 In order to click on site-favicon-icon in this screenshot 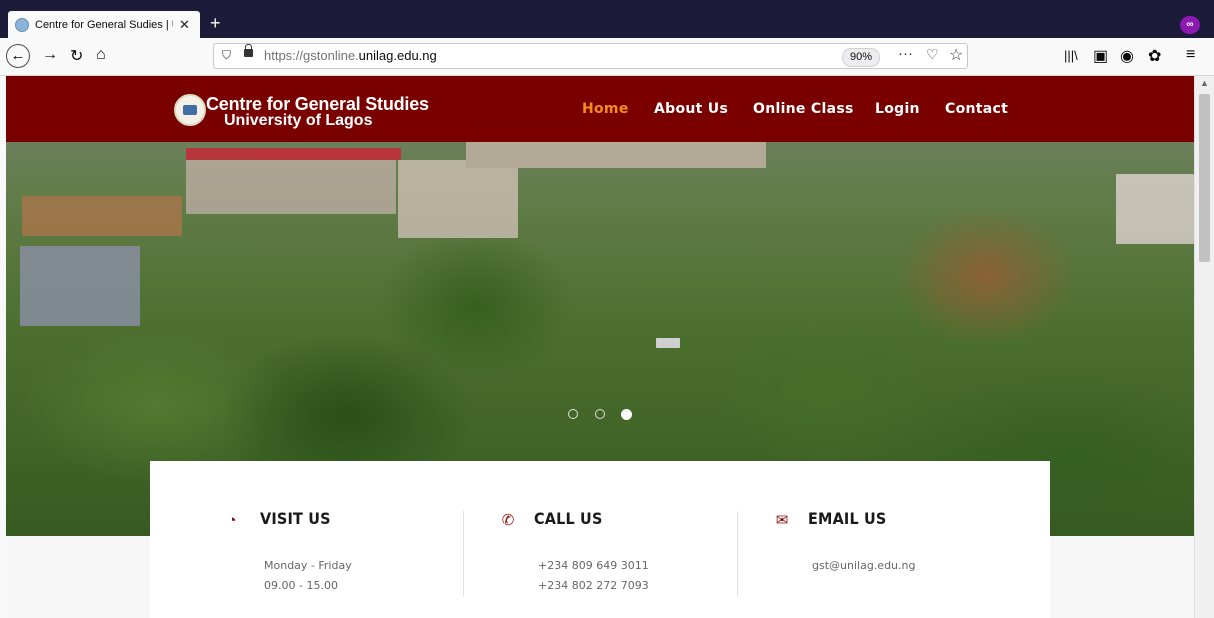, I will do `click(22, 24)`.